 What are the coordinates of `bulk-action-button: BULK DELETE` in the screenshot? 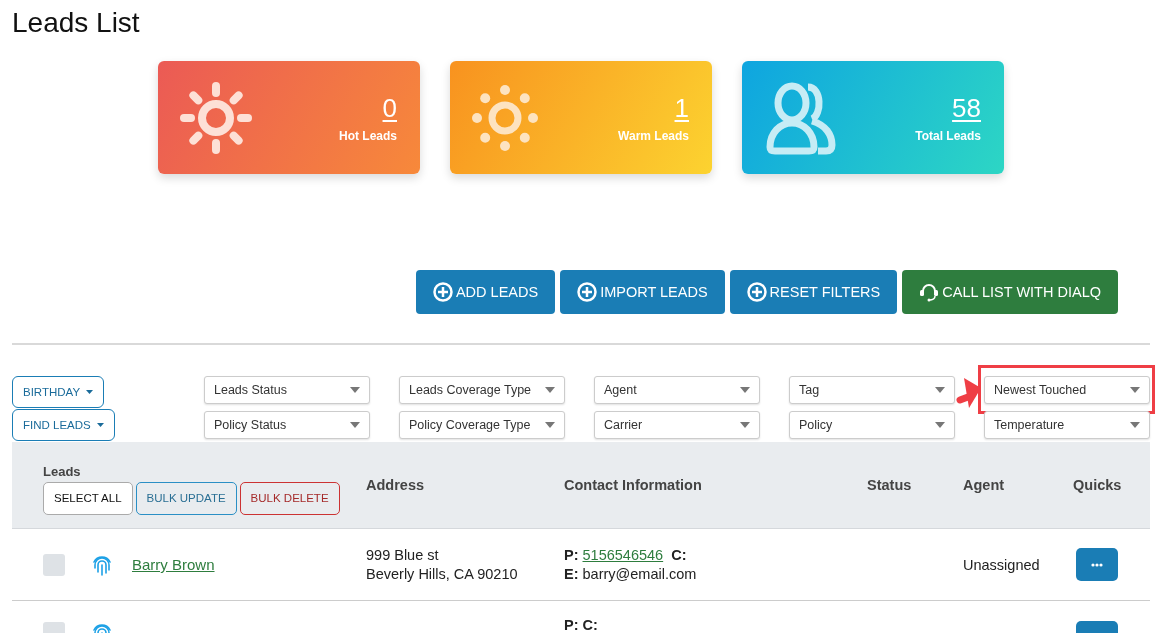 It's located at (289, 498).